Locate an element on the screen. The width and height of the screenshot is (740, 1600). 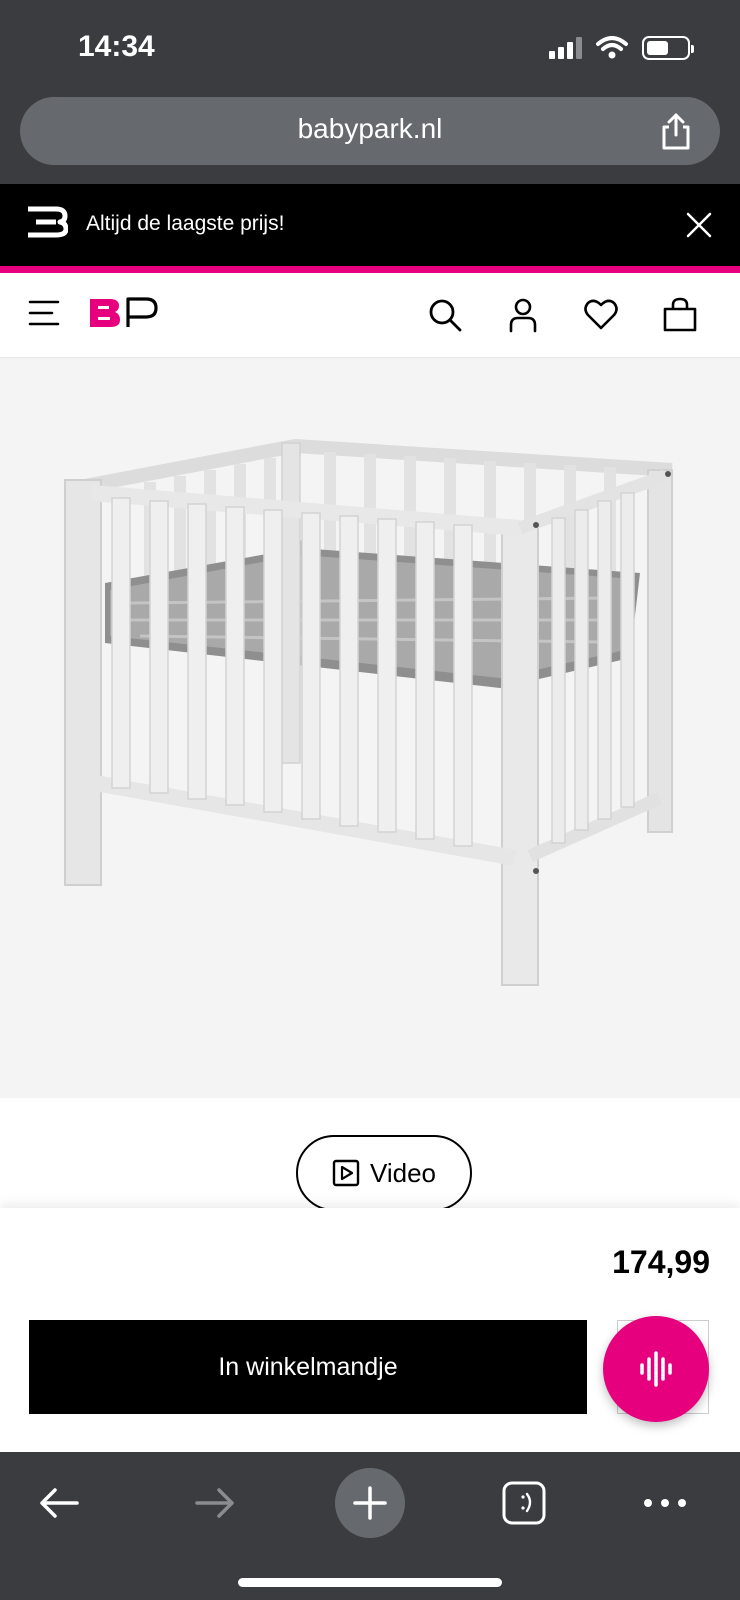
play-icon is located at coordinates (346, 1173).